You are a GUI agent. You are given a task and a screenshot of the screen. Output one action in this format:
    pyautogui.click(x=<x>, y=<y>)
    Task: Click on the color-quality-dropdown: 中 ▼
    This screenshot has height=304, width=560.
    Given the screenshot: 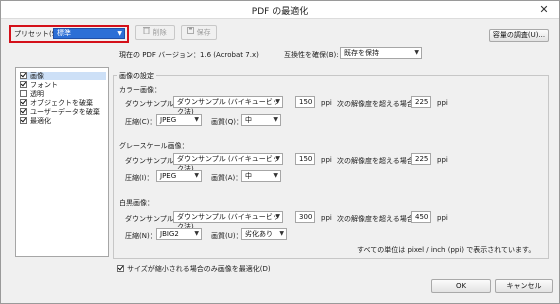 What is the action you would take?
    pyautogui.click(x=261, y=120)
    